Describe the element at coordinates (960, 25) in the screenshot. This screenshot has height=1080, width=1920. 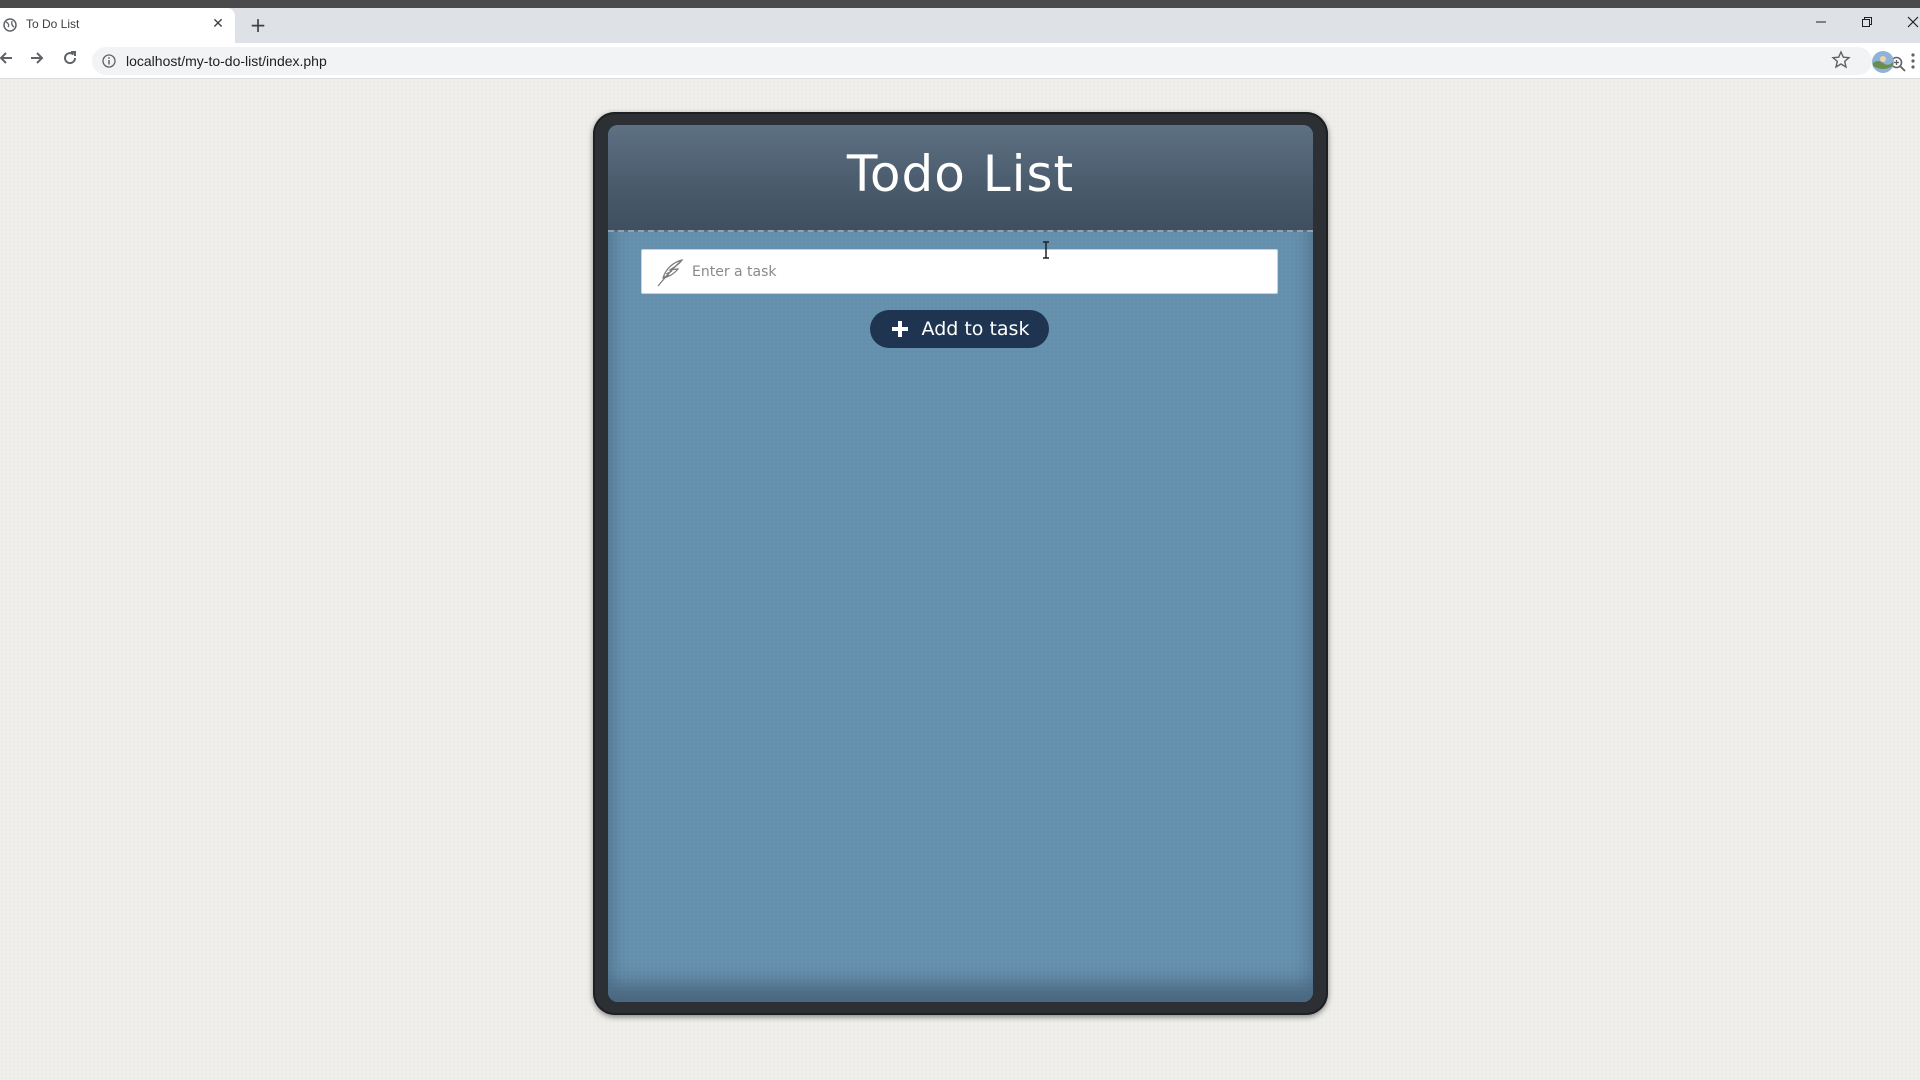
I see `tab-bar: To Do List ✕ +` at that location.